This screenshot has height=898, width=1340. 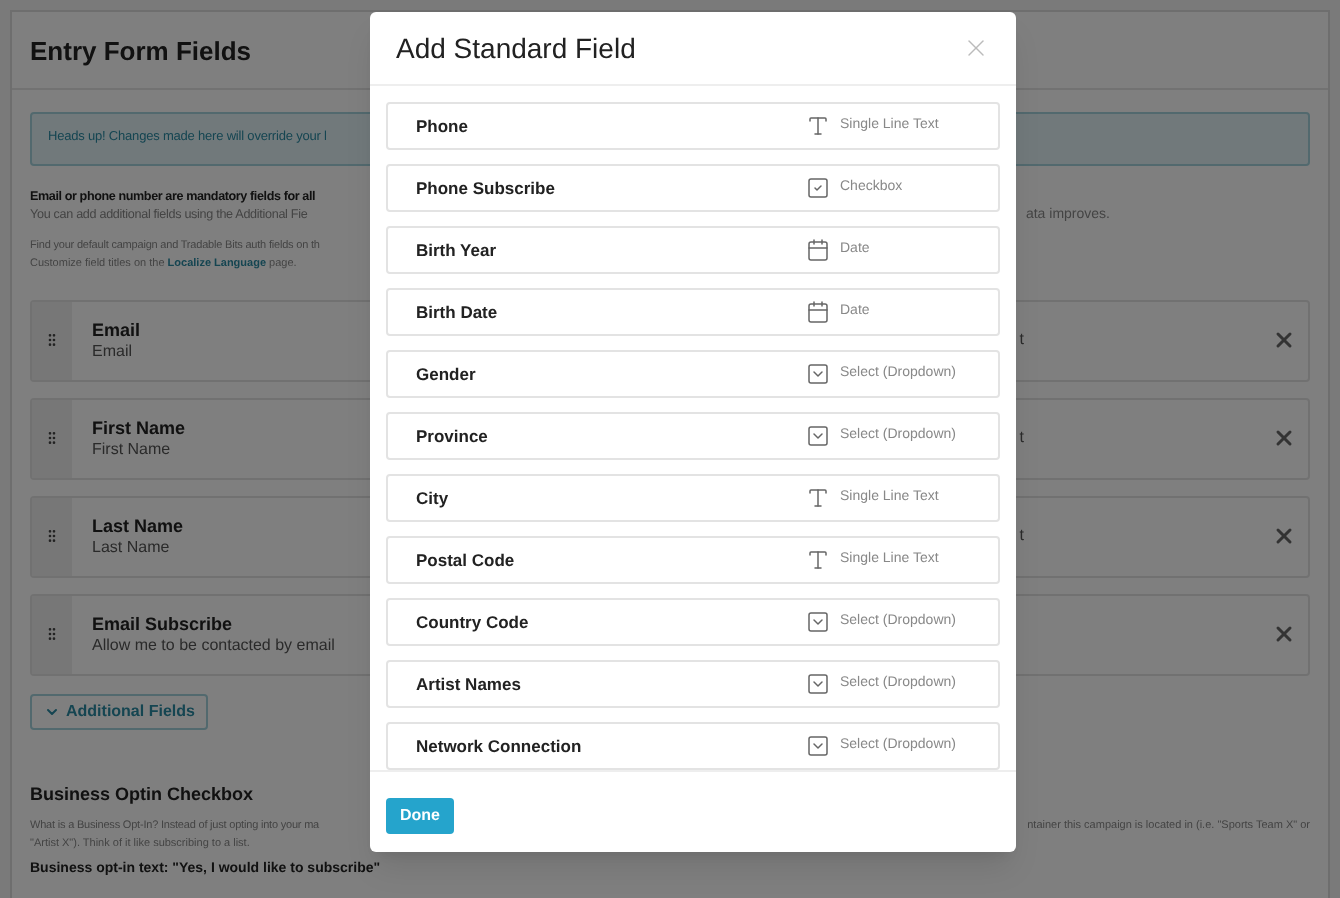 What do you see at coordinates (213, 646) in the screenshot?
I see `field-sublabel: Allow me to be contacted by email` at bounding box center [213, 646].